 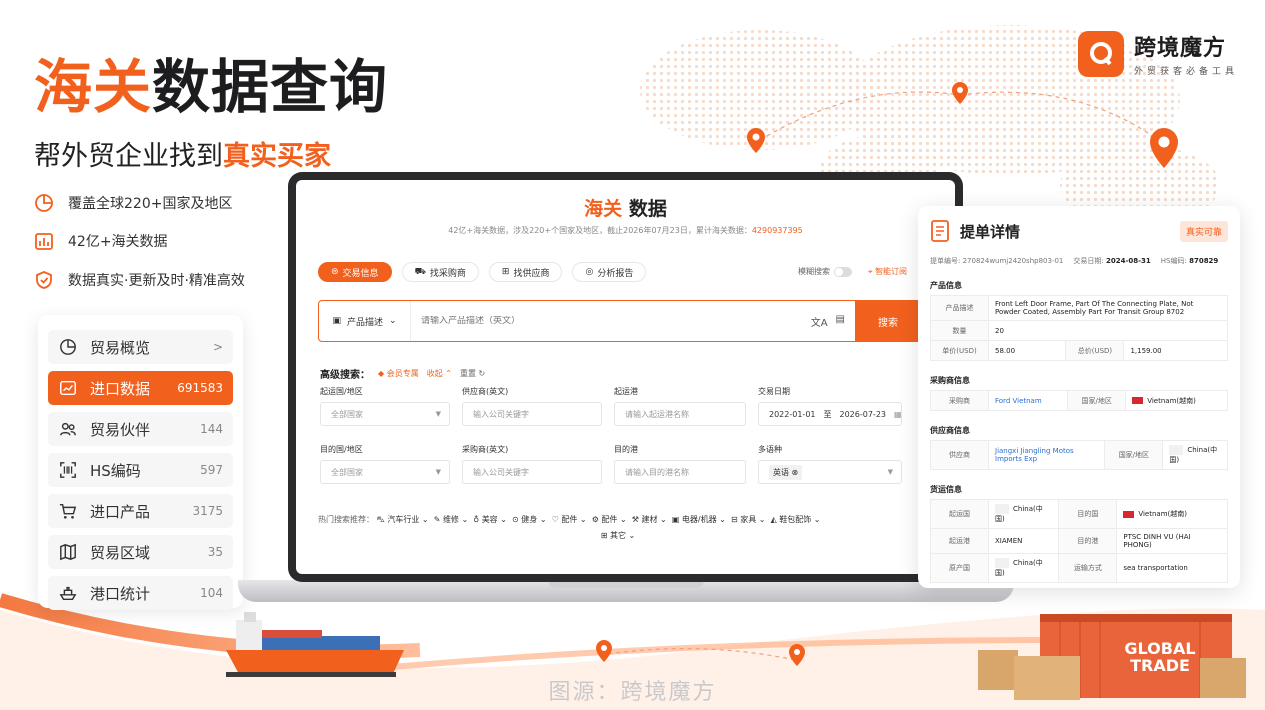 What do you see at coordinates (140, 511) in the screenshot?
I see `sidebar-item-import-products: 进口产品 3175` at bounding box center [140, 511].